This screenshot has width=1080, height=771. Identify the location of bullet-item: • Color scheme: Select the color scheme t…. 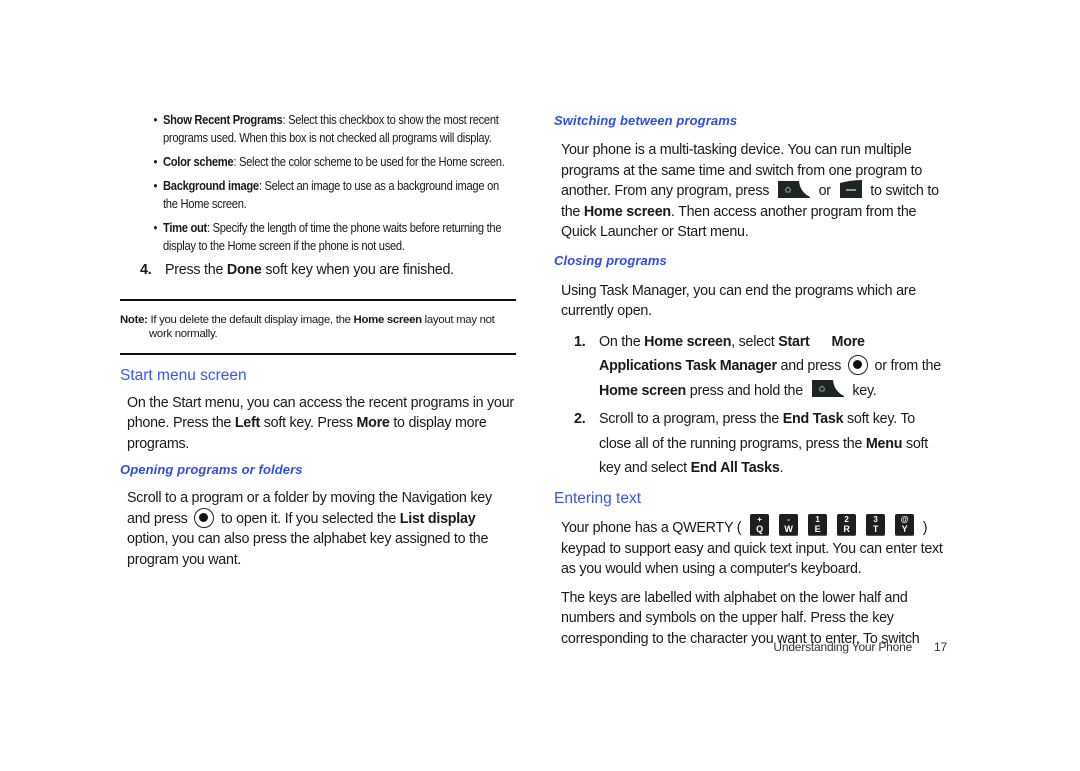
(329, 162).